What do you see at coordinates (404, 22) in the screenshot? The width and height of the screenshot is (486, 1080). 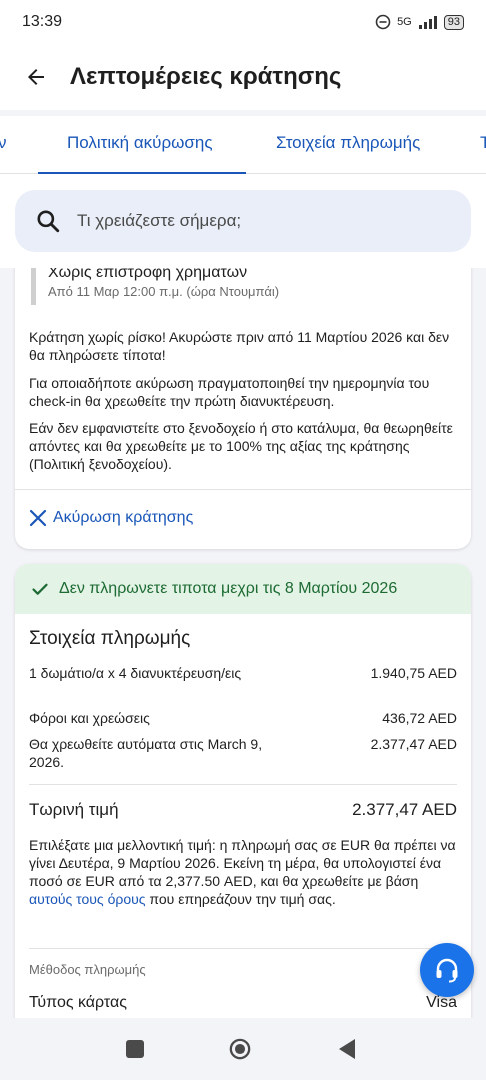 I see `network-type: 5G` at bounding box center [404, 22].